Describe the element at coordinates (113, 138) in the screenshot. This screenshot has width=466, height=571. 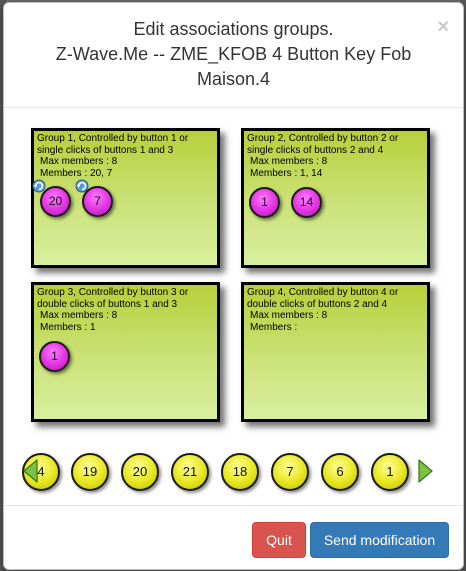
I see `group-1-description-line1: Group 1, Controlled by button 1 or` at that location.